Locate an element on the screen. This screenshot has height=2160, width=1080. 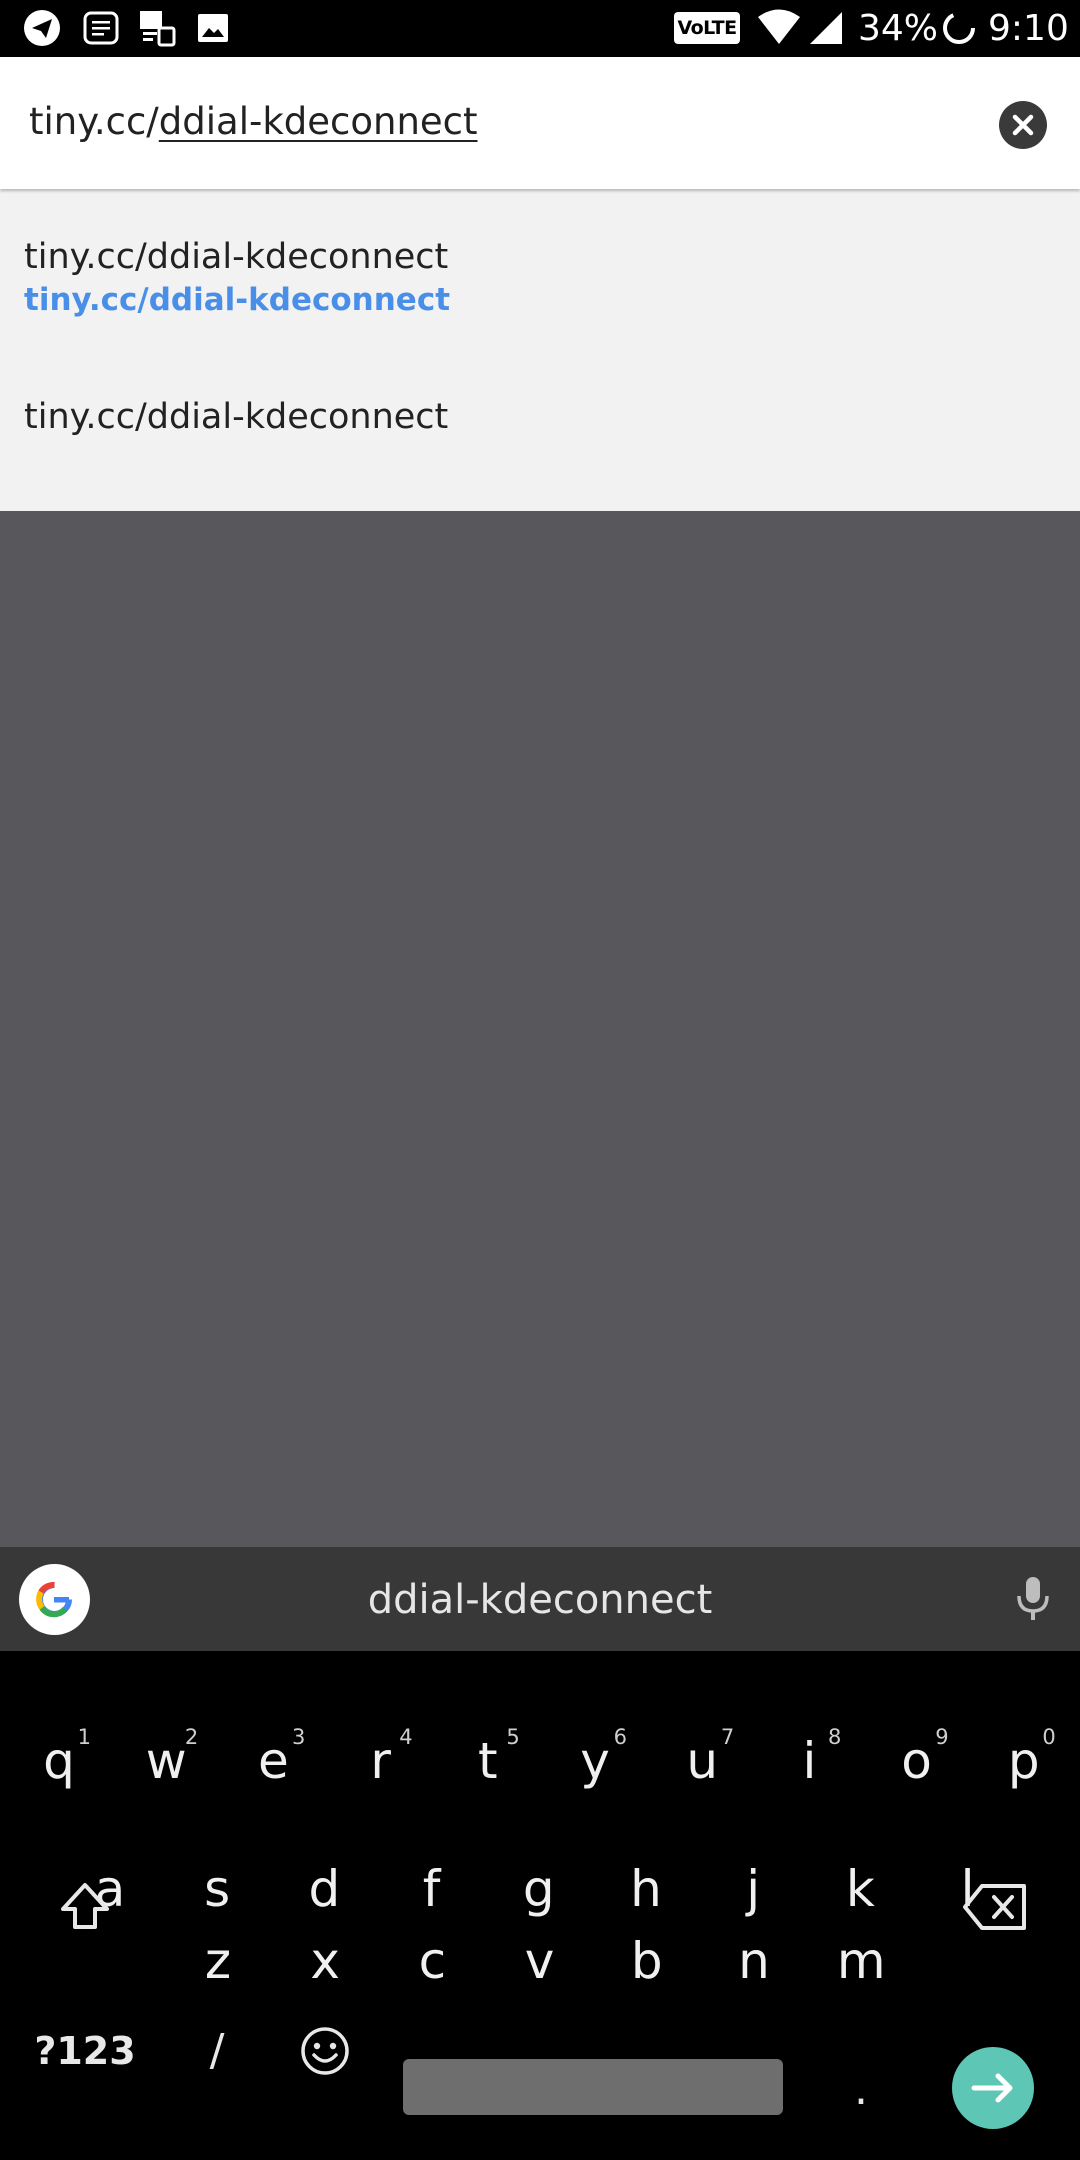
key-r: r4 is located at coordinates (381, 1761).